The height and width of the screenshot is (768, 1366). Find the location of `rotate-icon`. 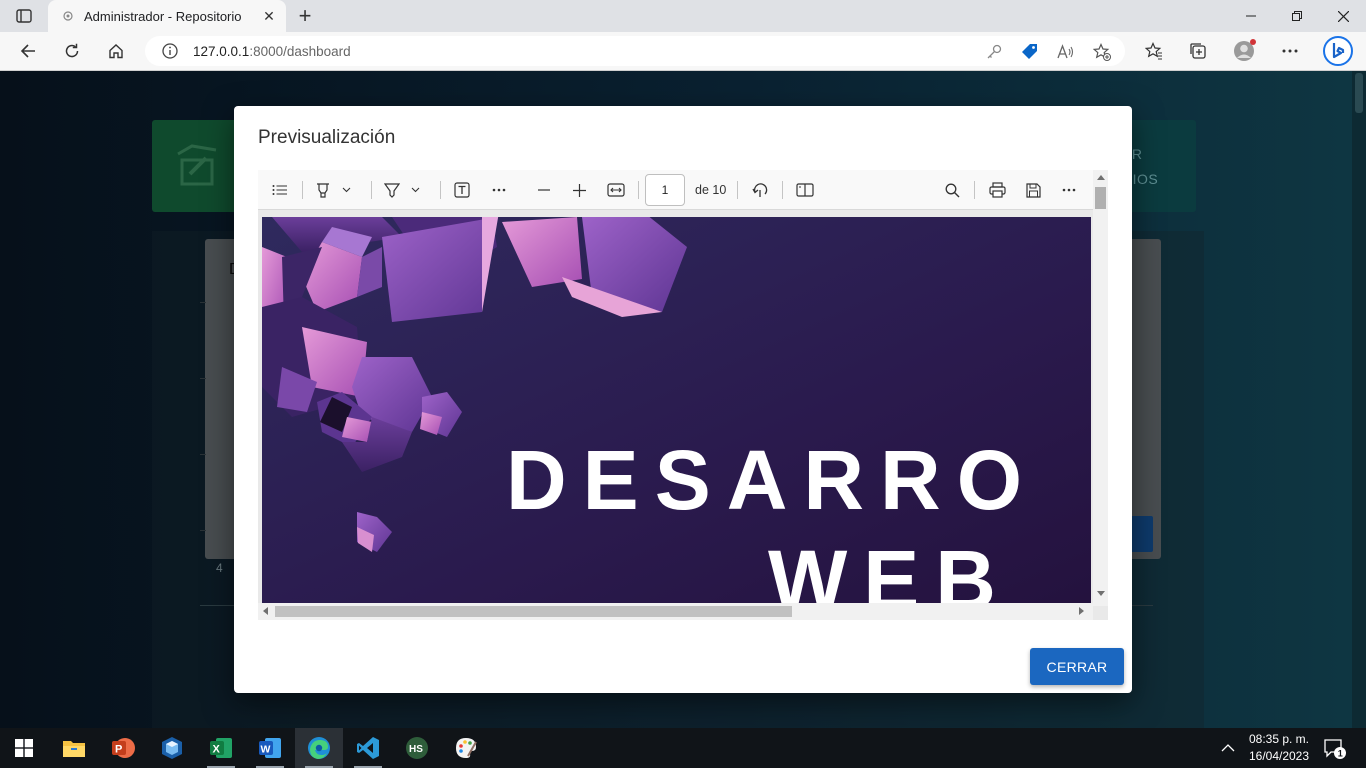

rotate-icon is located at coordinates (760, 190).